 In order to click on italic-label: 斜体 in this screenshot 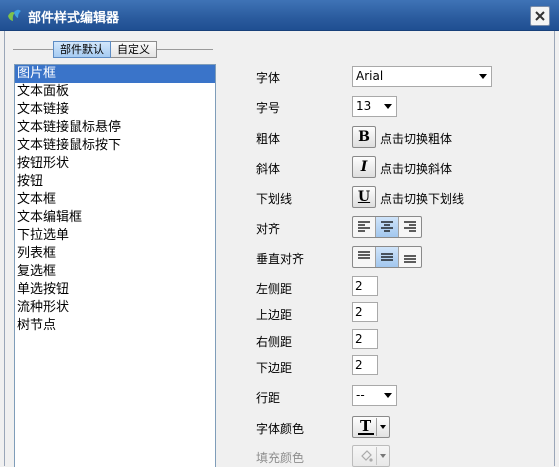, I will do `click(268, 169)`.